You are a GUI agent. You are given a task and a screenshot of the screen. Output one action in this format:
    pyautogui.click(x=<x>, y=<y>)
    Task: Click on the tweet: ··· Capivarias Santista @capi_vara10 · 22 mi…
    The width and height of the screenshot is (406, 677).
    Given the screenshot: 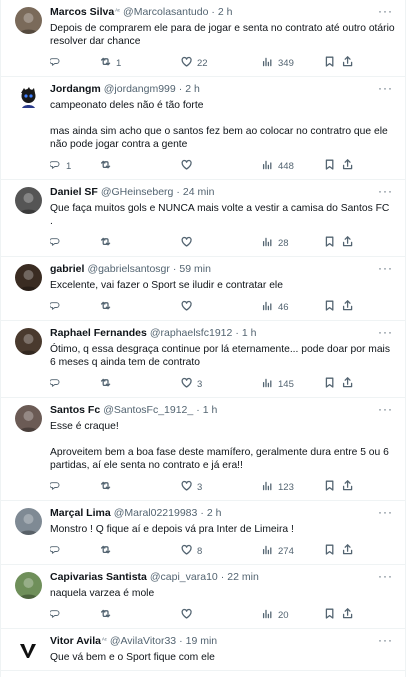 What is the action you would take?
    pyautogui.click(x=203, y=597)
    